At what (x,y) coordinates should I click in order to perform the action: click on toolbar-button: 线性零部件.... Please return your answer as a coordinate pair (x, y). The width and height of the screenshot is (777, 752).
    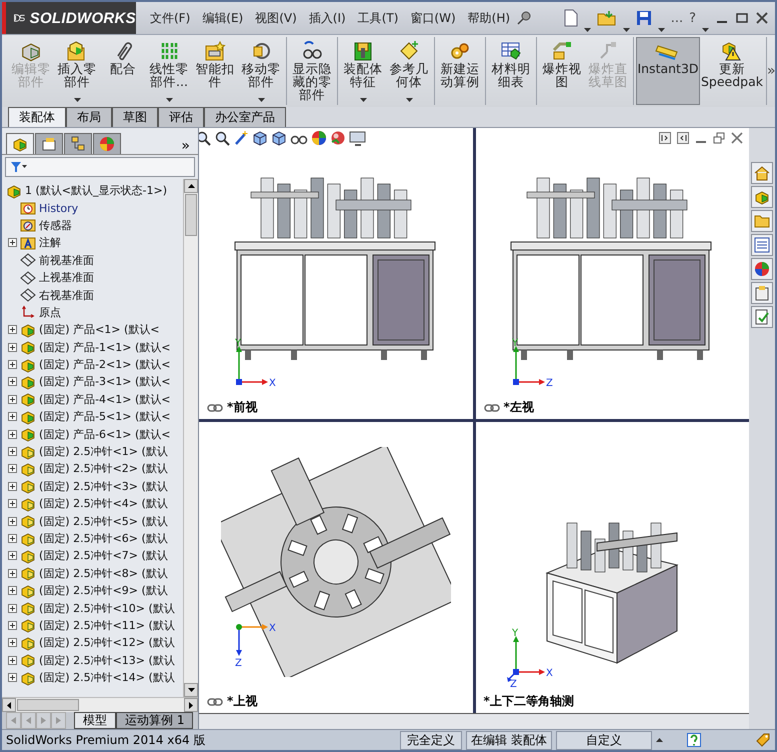
    Looking at the image, I should click on (169, 71).